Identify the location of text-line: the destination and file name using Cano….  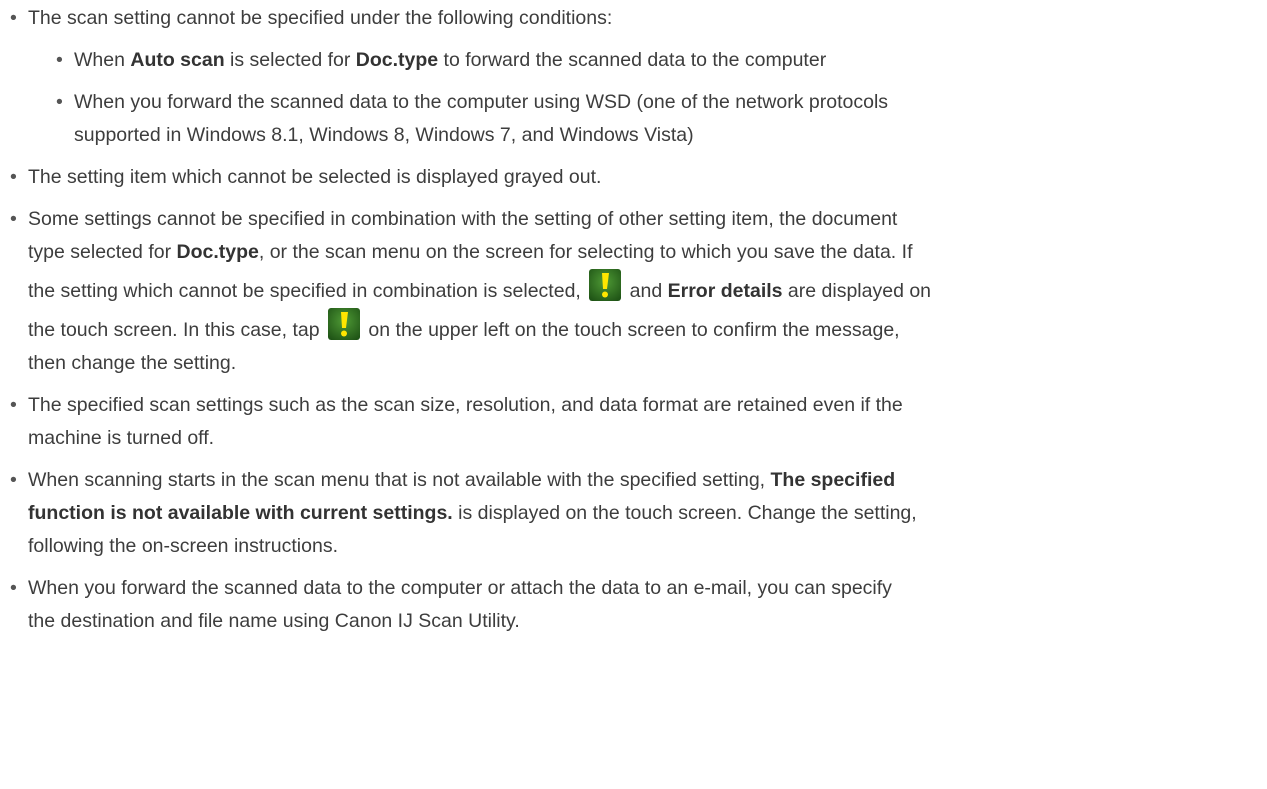
(274, 621).